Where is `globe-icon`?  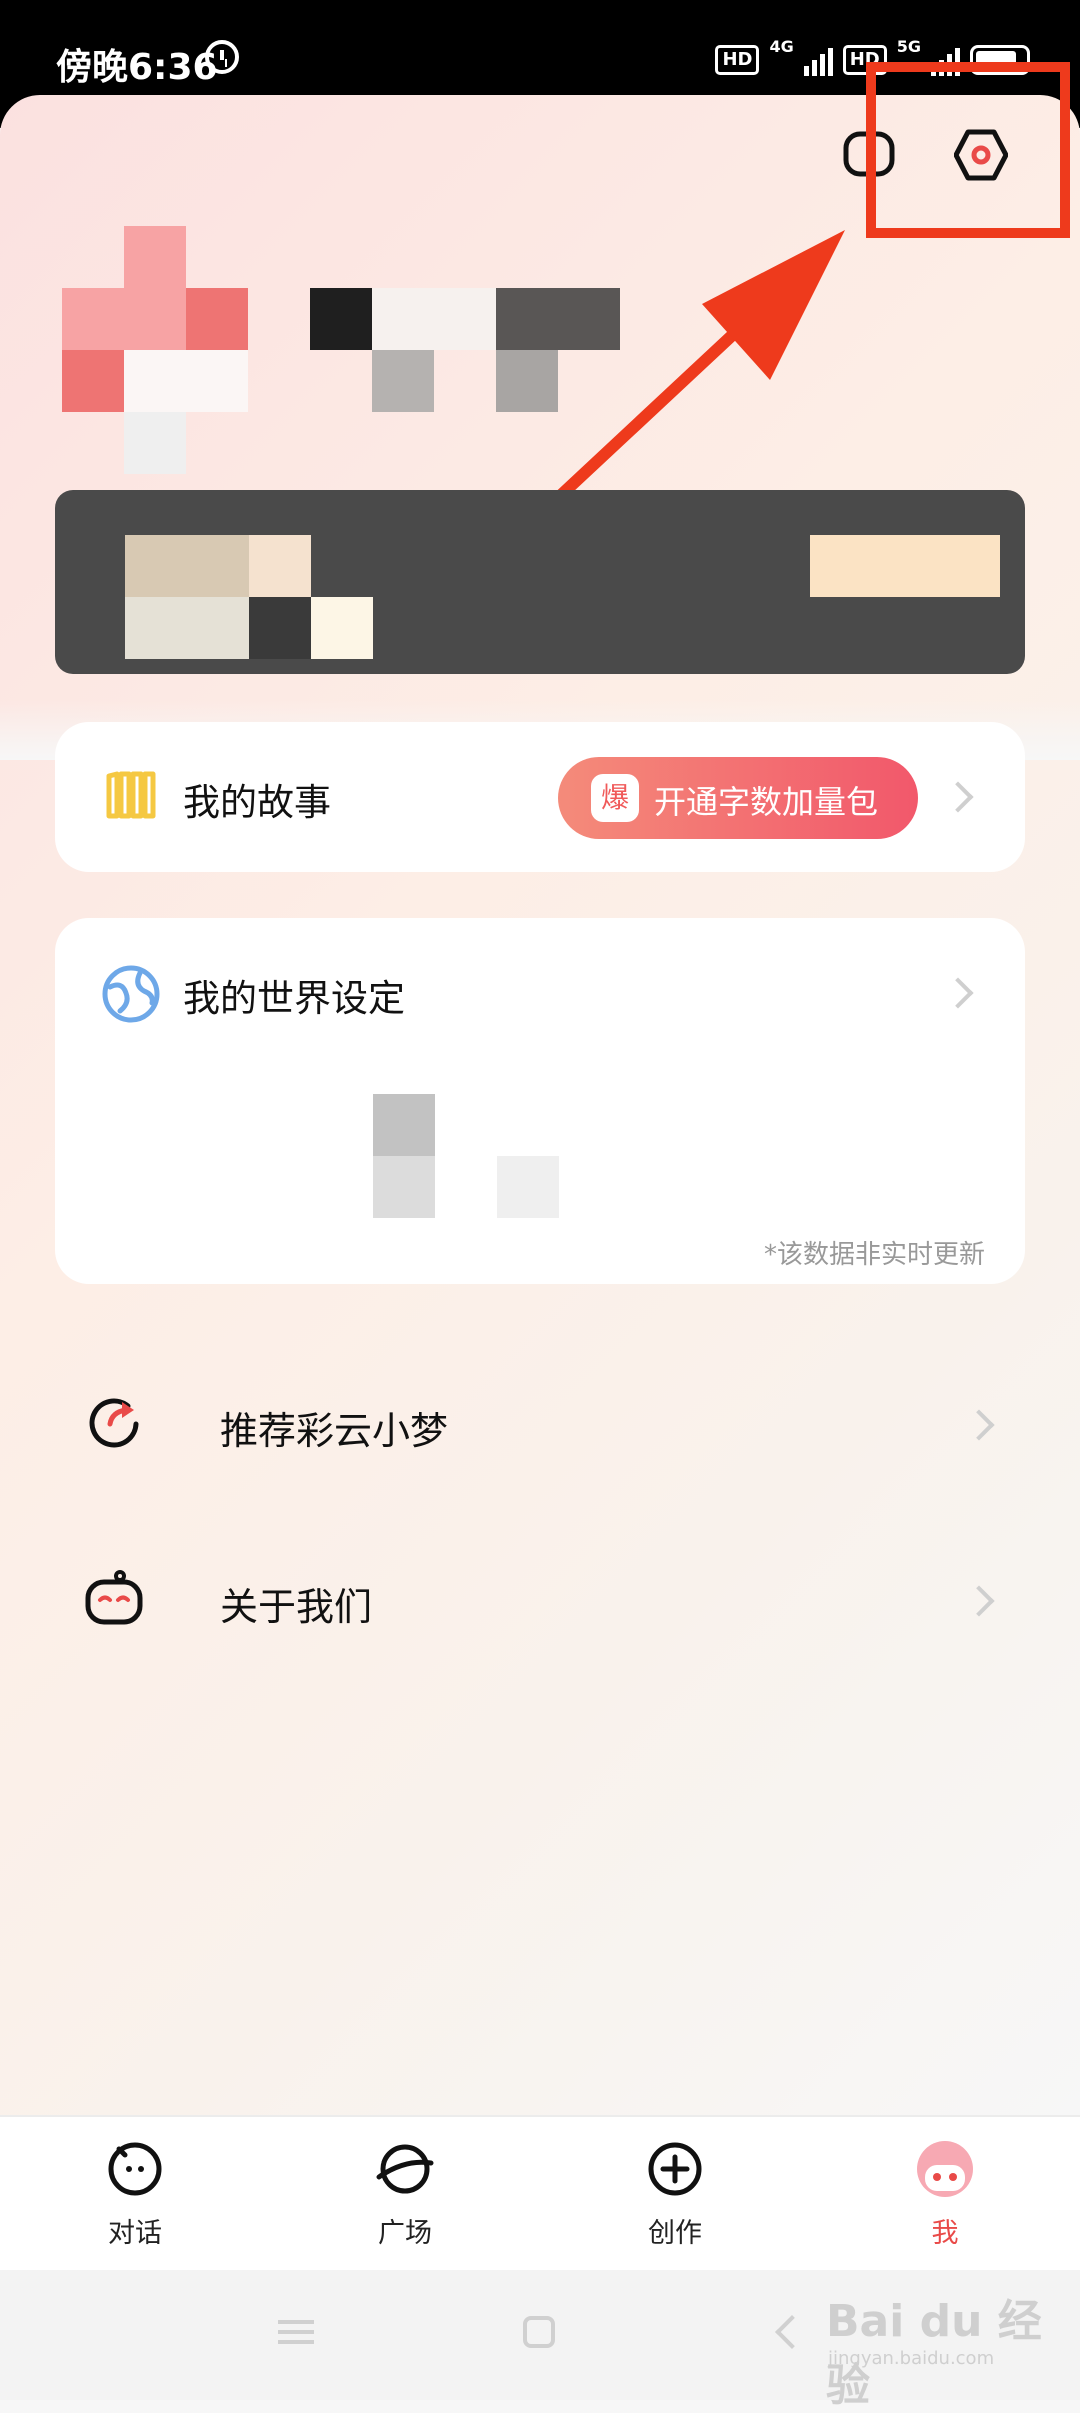
globe-icon is located at coordinates (131, 994).